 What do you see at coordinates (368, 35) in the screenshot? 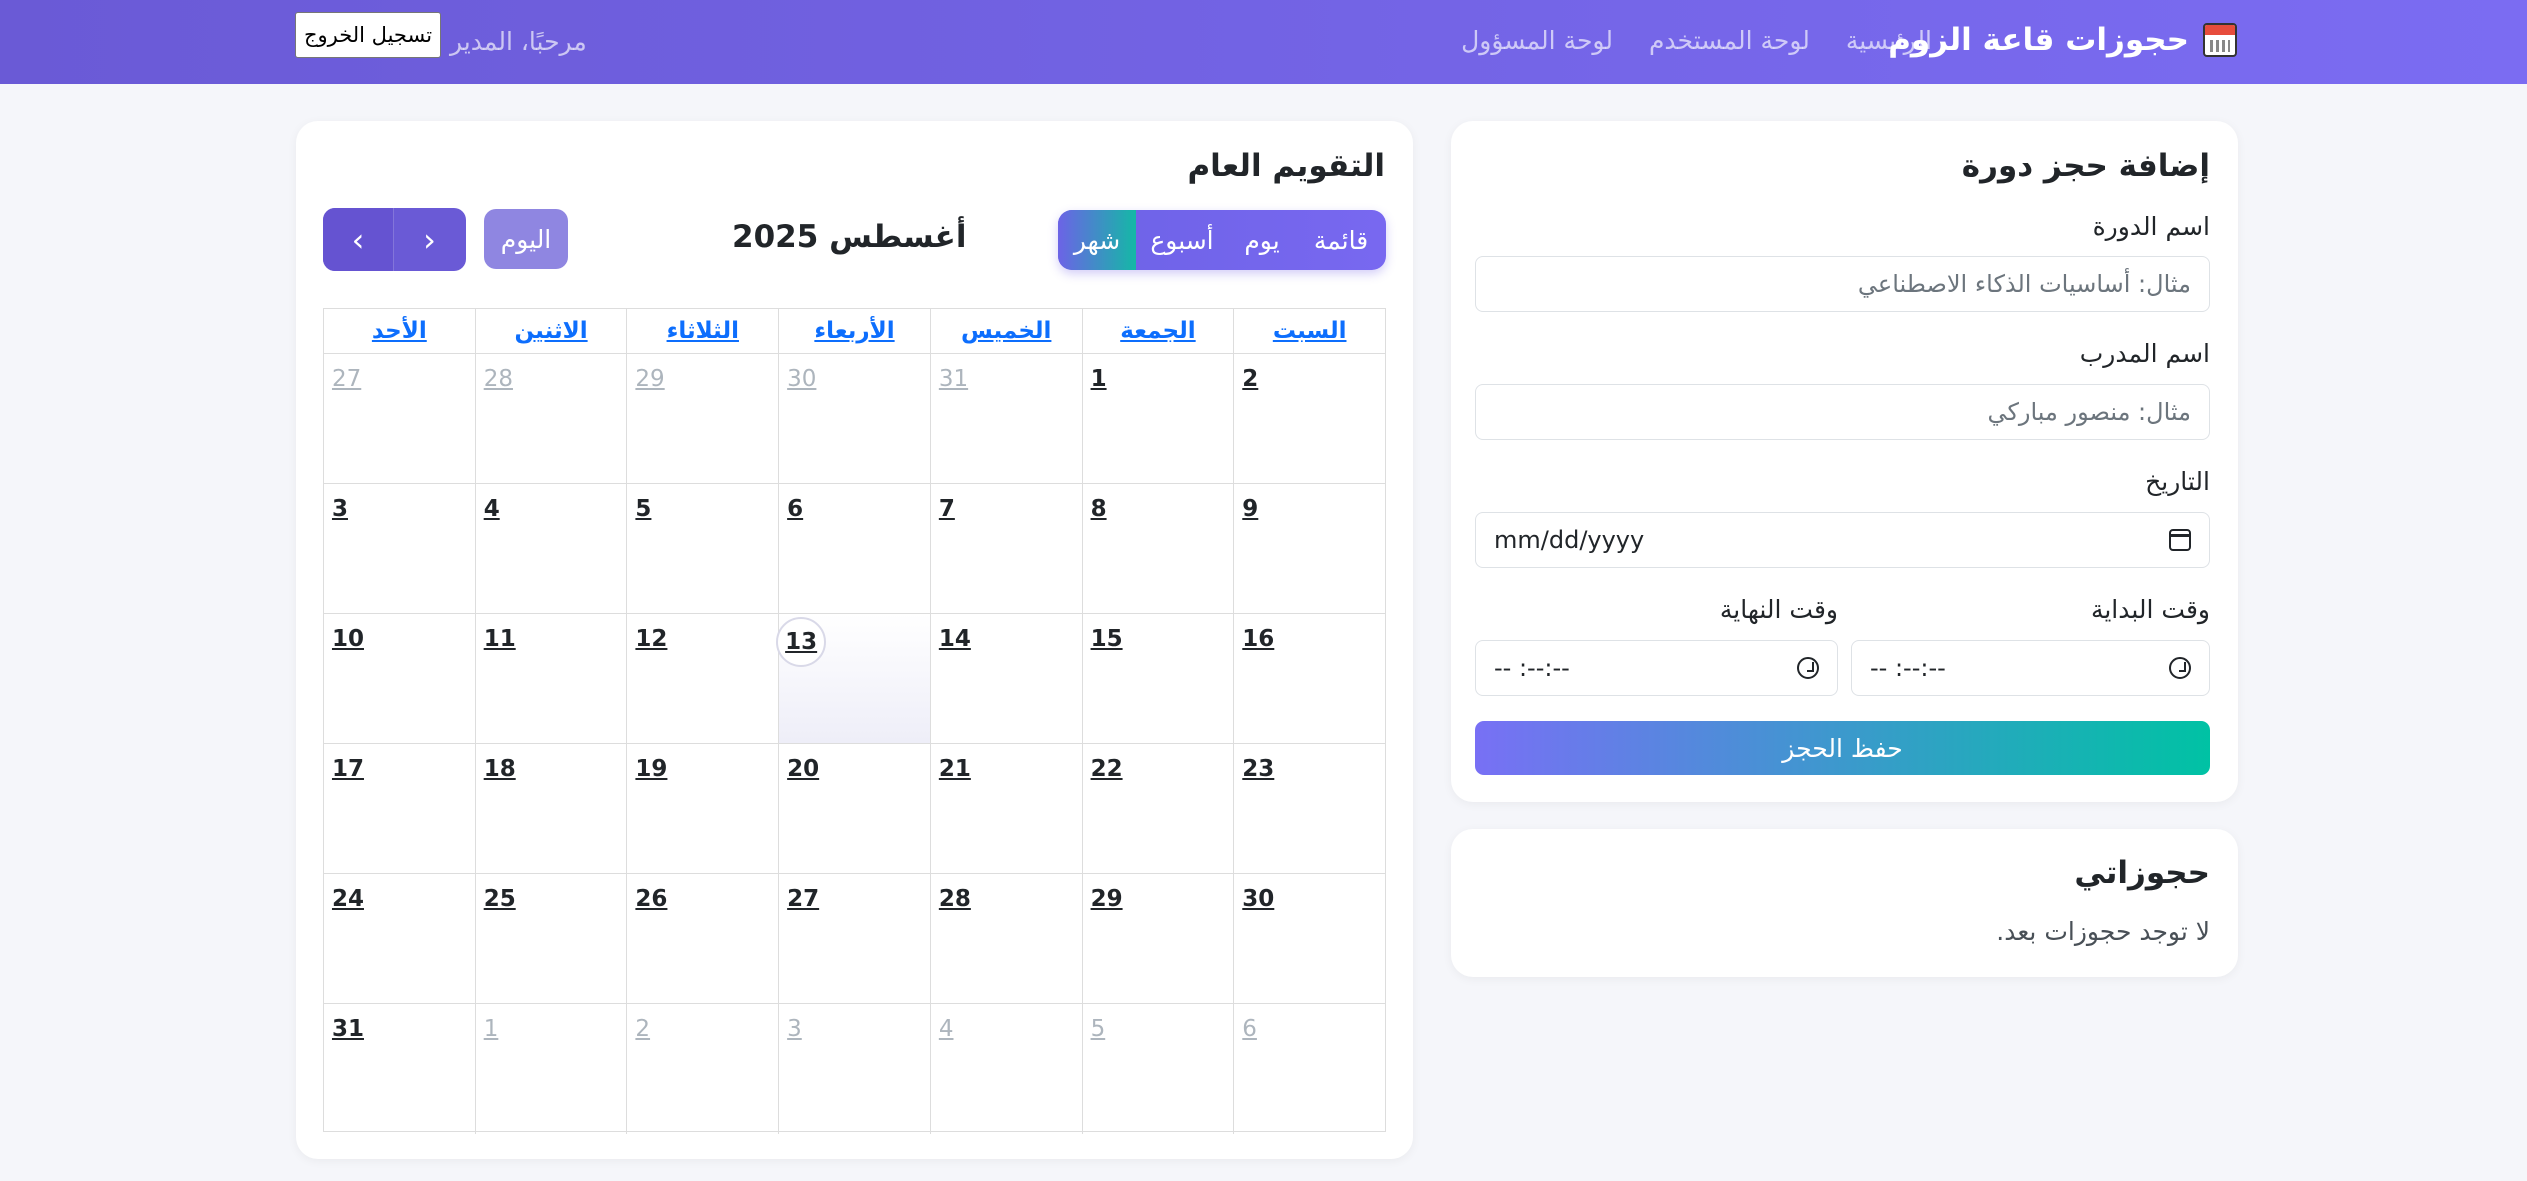
I see `logout-button: تسجيل الخروج` at bounding box center [368, 35].